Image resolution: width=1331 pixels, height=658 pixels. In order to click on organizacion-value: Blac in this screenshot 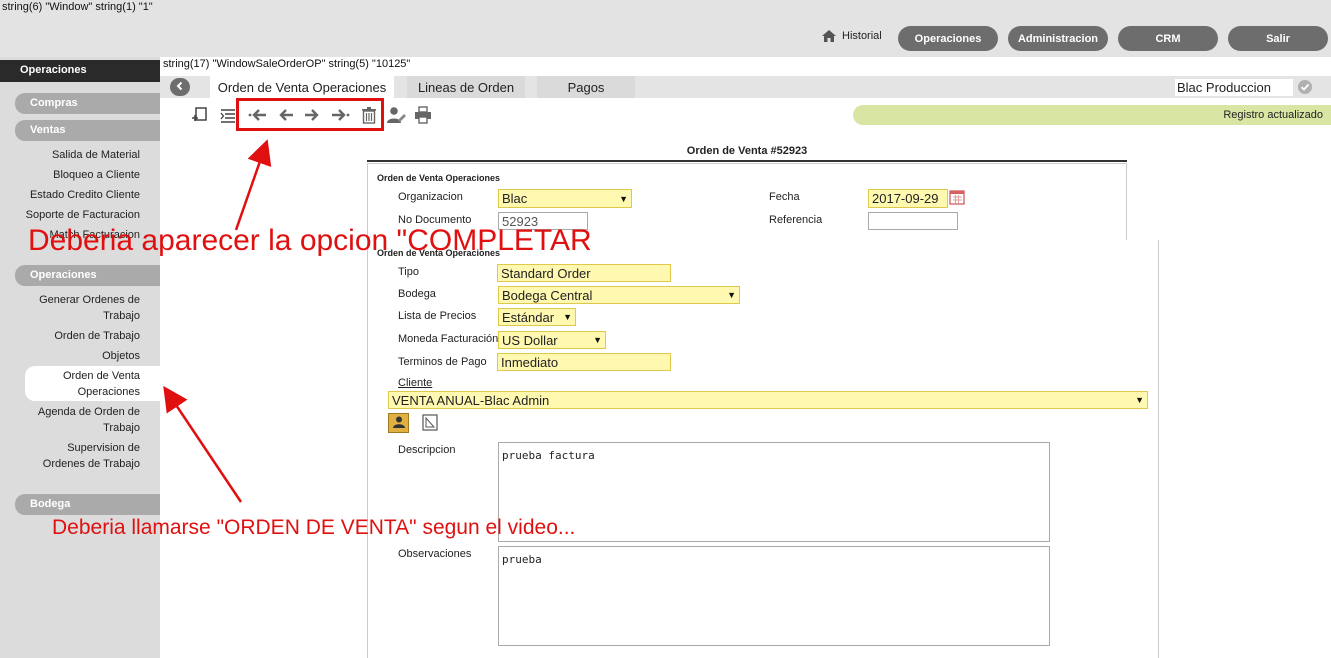, I will do `click(515, 198)`.